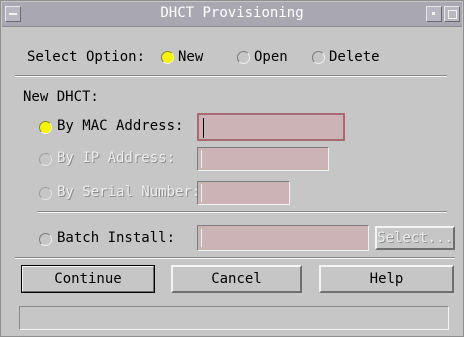  I want to click on window-title: DHCT Provisioning, so click(232, 13).